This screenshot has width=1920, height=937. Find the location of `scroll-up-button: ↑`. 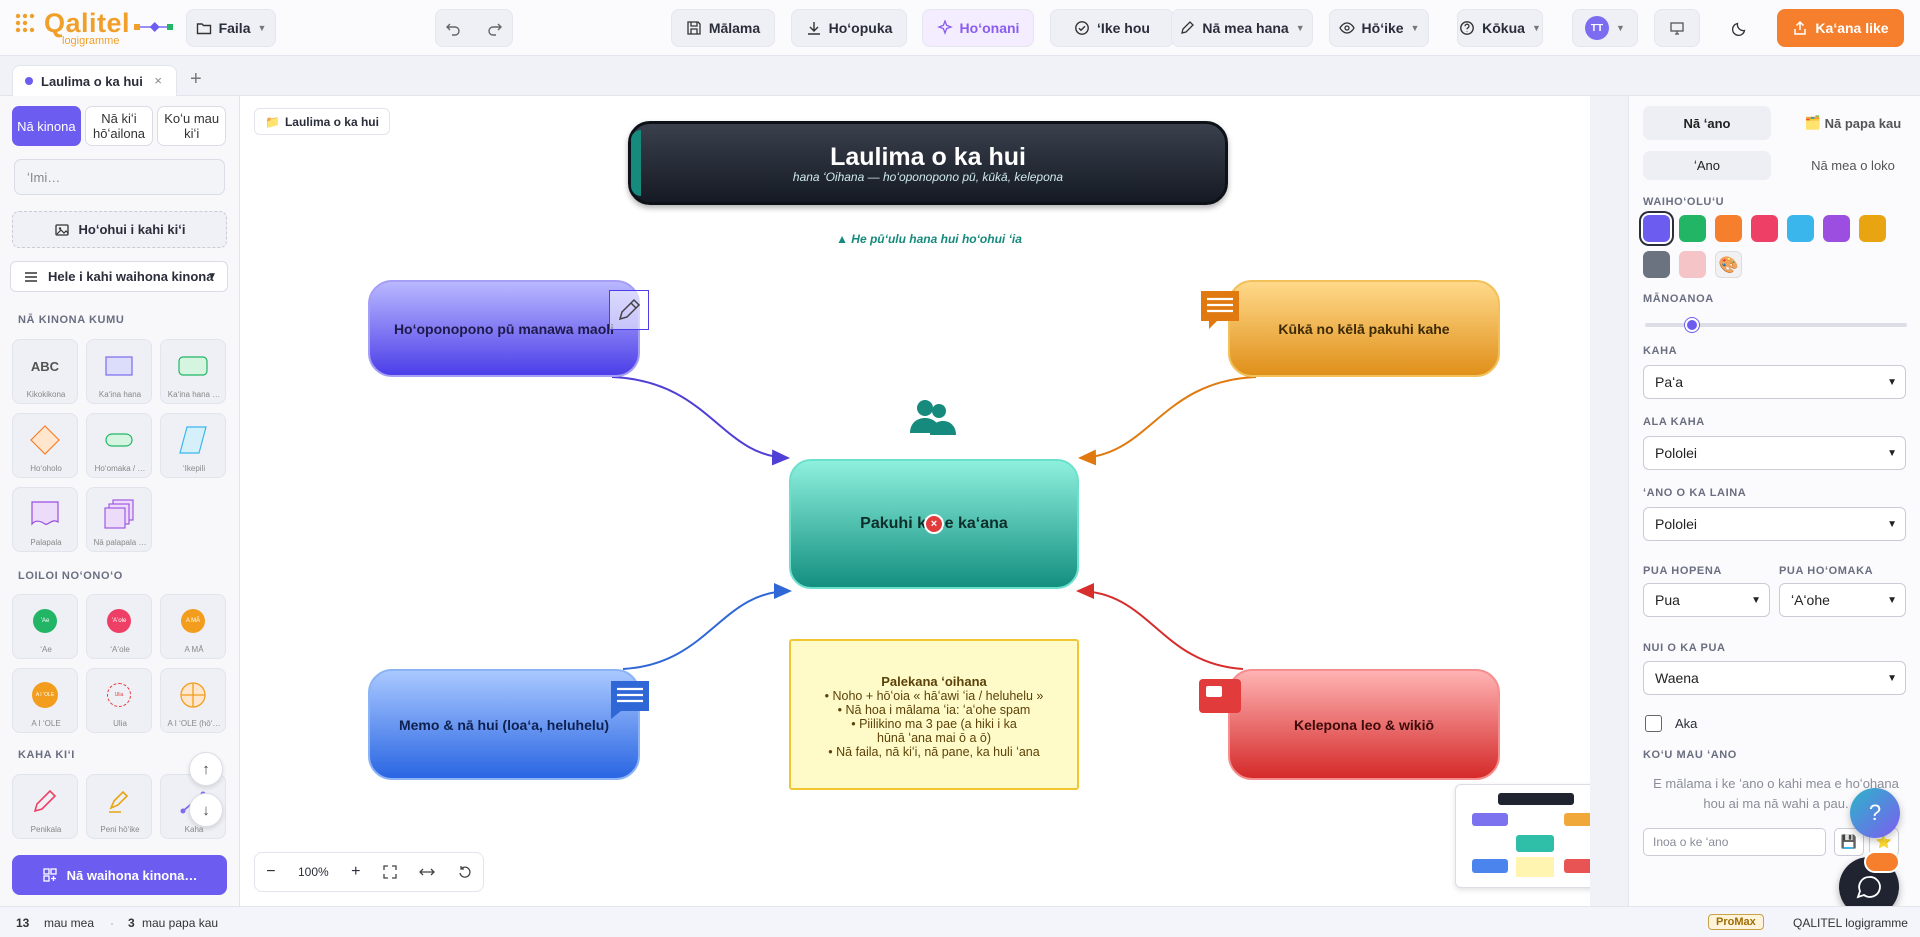

scroll-up-button: ↑ is located at coordinates (206, 769).